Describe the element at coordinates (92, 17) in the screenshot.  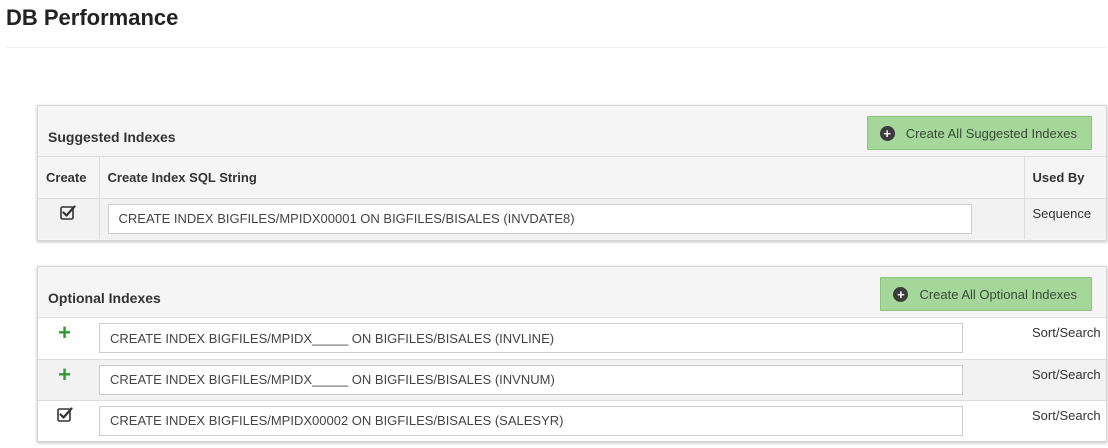
I see `page-title: DB Performance` at that location.